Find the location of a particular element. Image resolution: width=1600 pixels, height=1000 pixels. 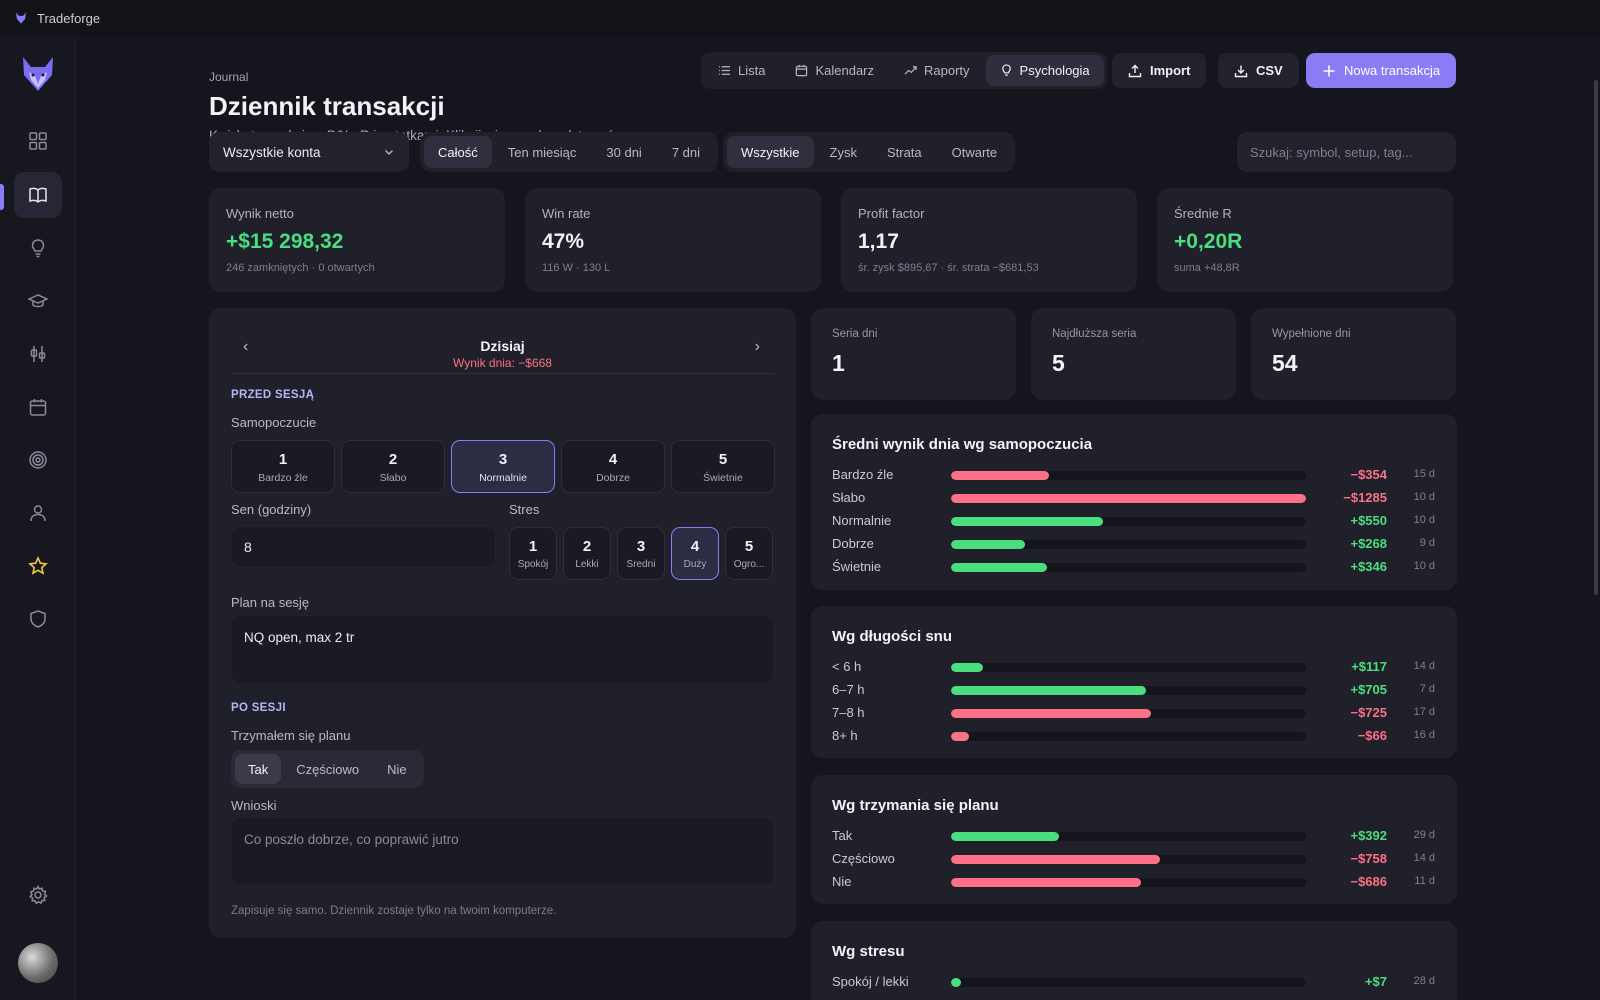

period-option: 30 dni is located at coordinates (623, 152).